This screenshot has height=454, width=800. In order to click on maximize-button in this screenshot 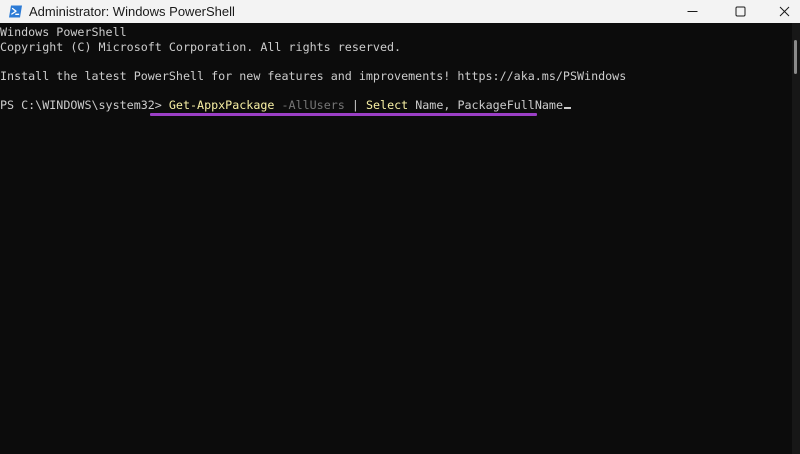, I will do `click(740, 11)`.